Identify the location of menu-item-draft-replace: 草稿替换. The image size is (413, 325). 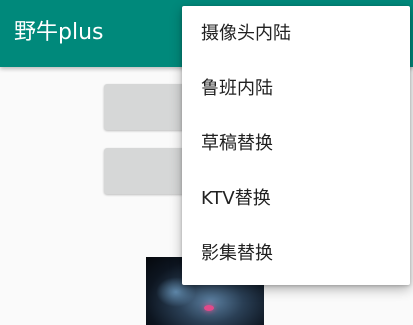
(296, 143).